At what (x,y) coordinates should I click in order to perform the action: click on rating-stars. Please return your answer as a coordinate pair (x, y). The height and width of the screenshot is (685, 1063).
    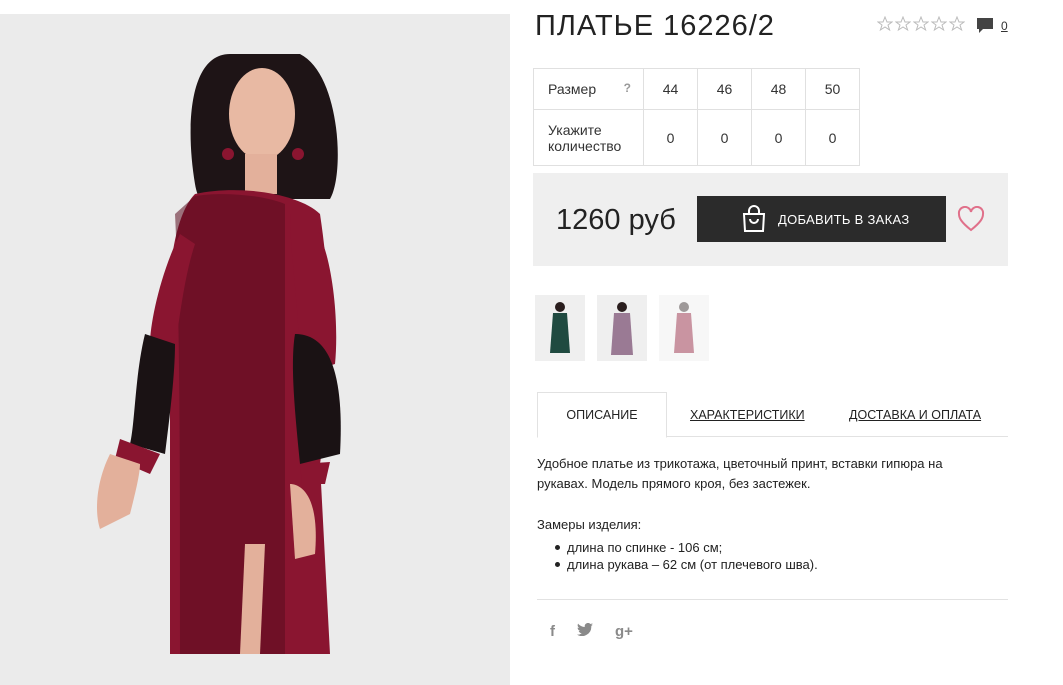
    Looking at the image, I should click on (921, 24).